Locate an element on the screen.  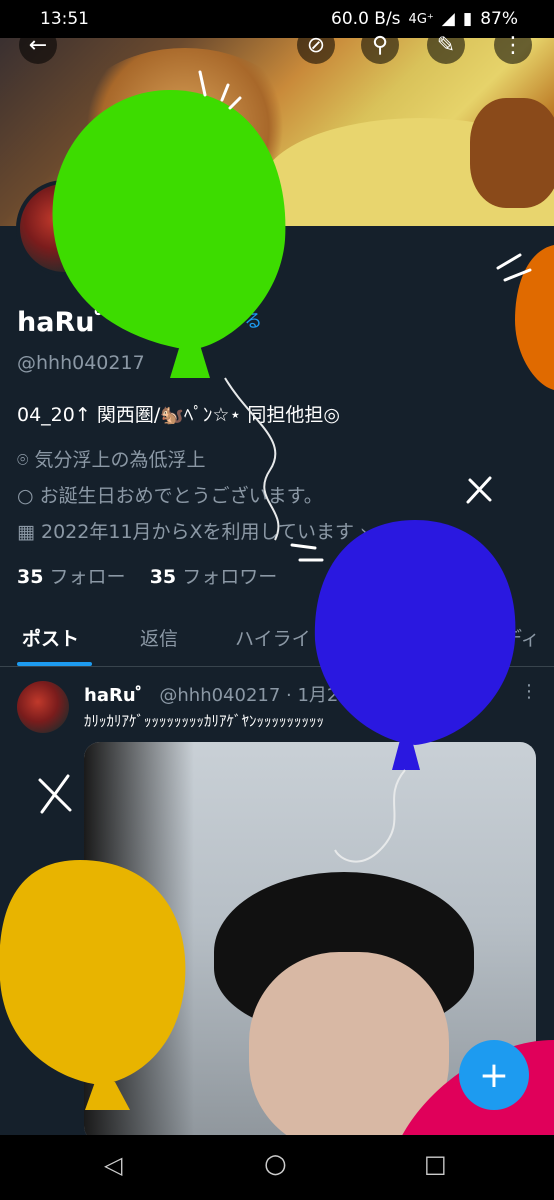
plus-icon: + is located at coordinates (494, 1075).